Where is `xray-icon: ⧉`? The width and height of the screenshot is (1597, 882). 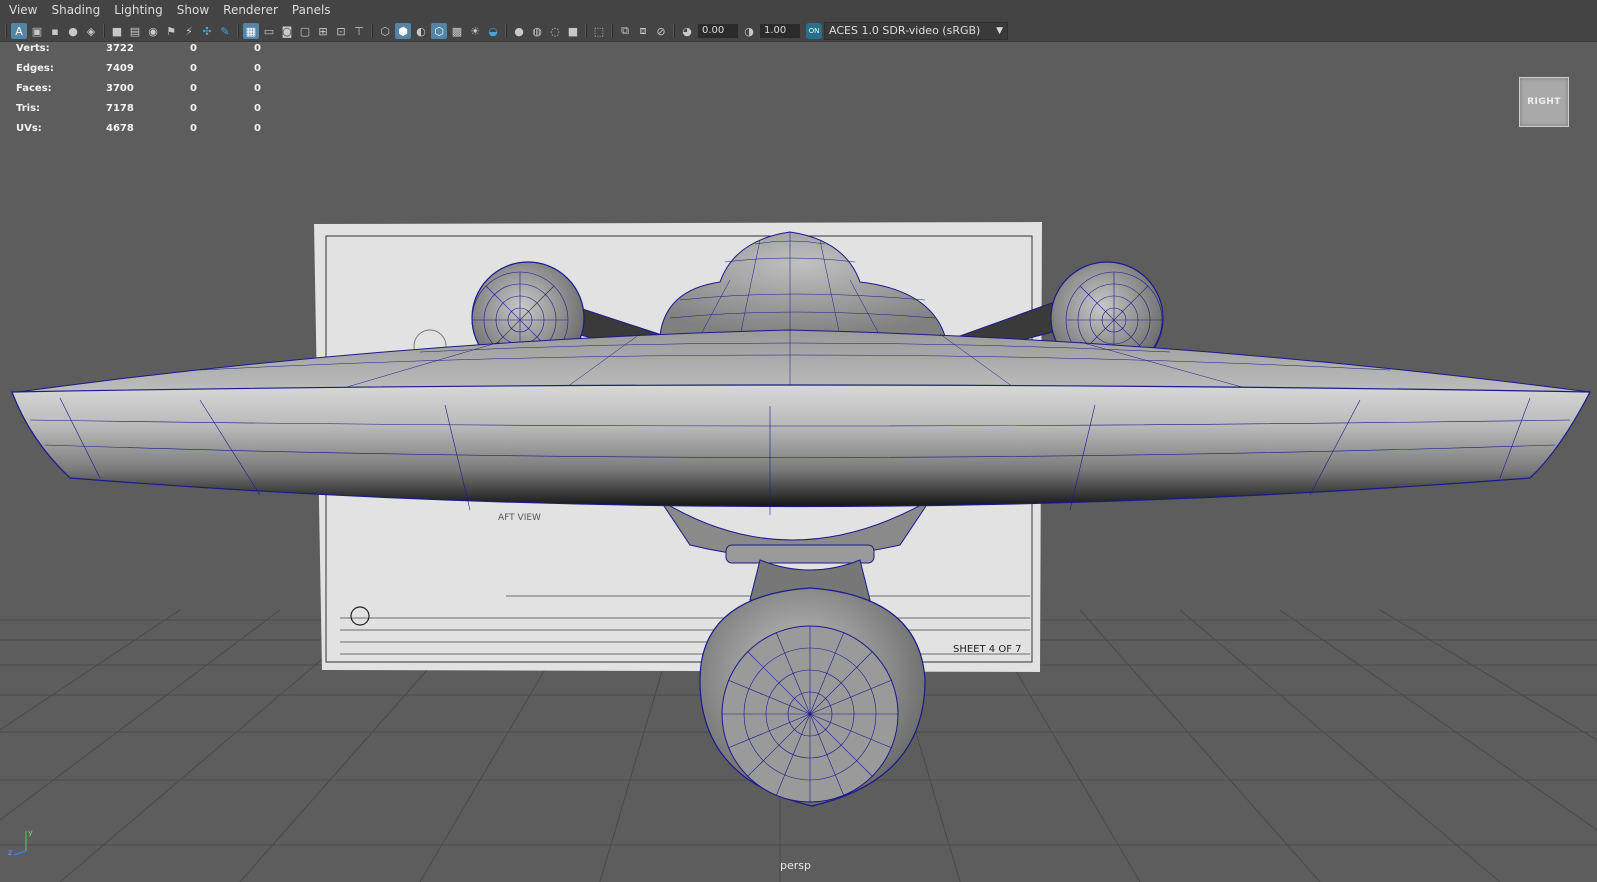 xray-icon: ⧉ is located at coordinates (625, 31).